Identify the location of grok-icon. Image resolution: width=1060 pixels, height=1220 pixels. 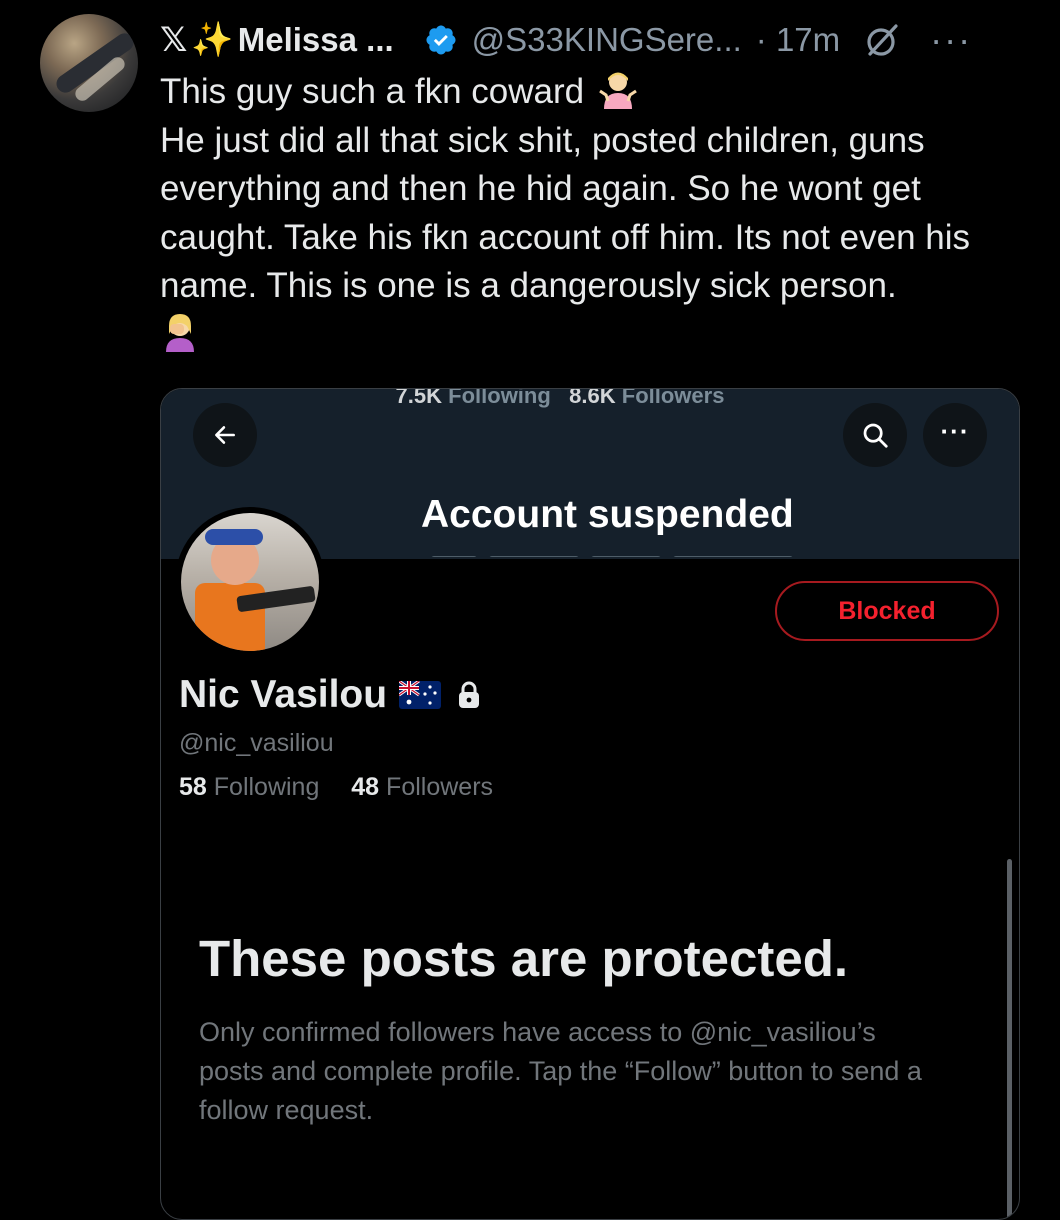
(882, 40).